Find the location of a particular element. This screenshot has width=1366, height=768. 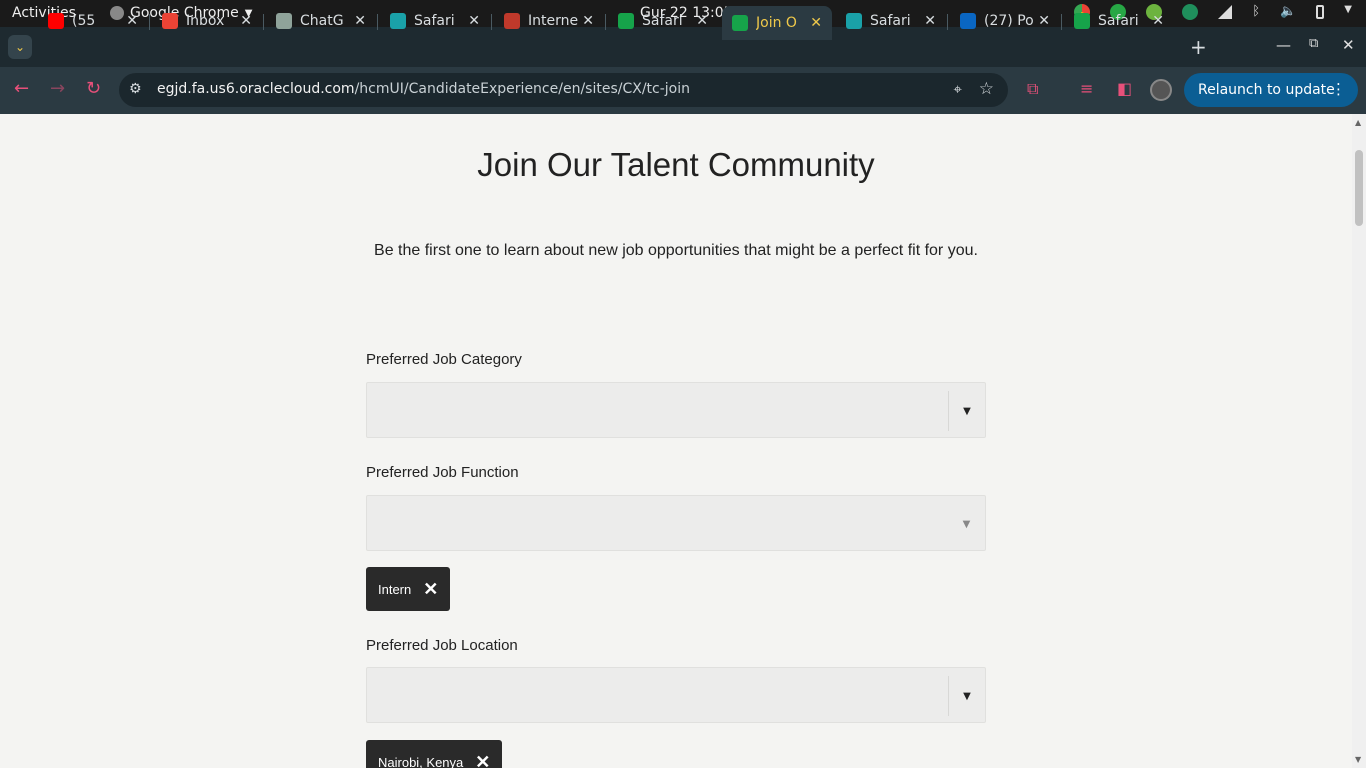

reload-button: ↻ is located at coordinates (93, 88).